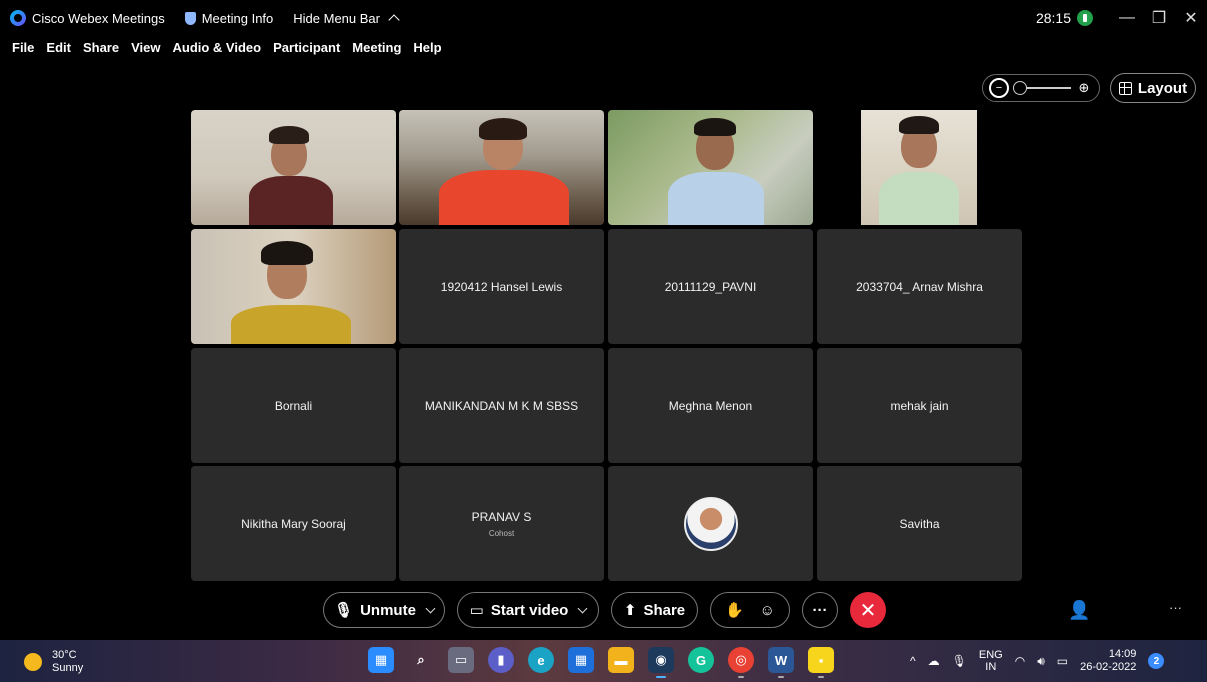  I want to click on participant-avatar, so click(710, 523).